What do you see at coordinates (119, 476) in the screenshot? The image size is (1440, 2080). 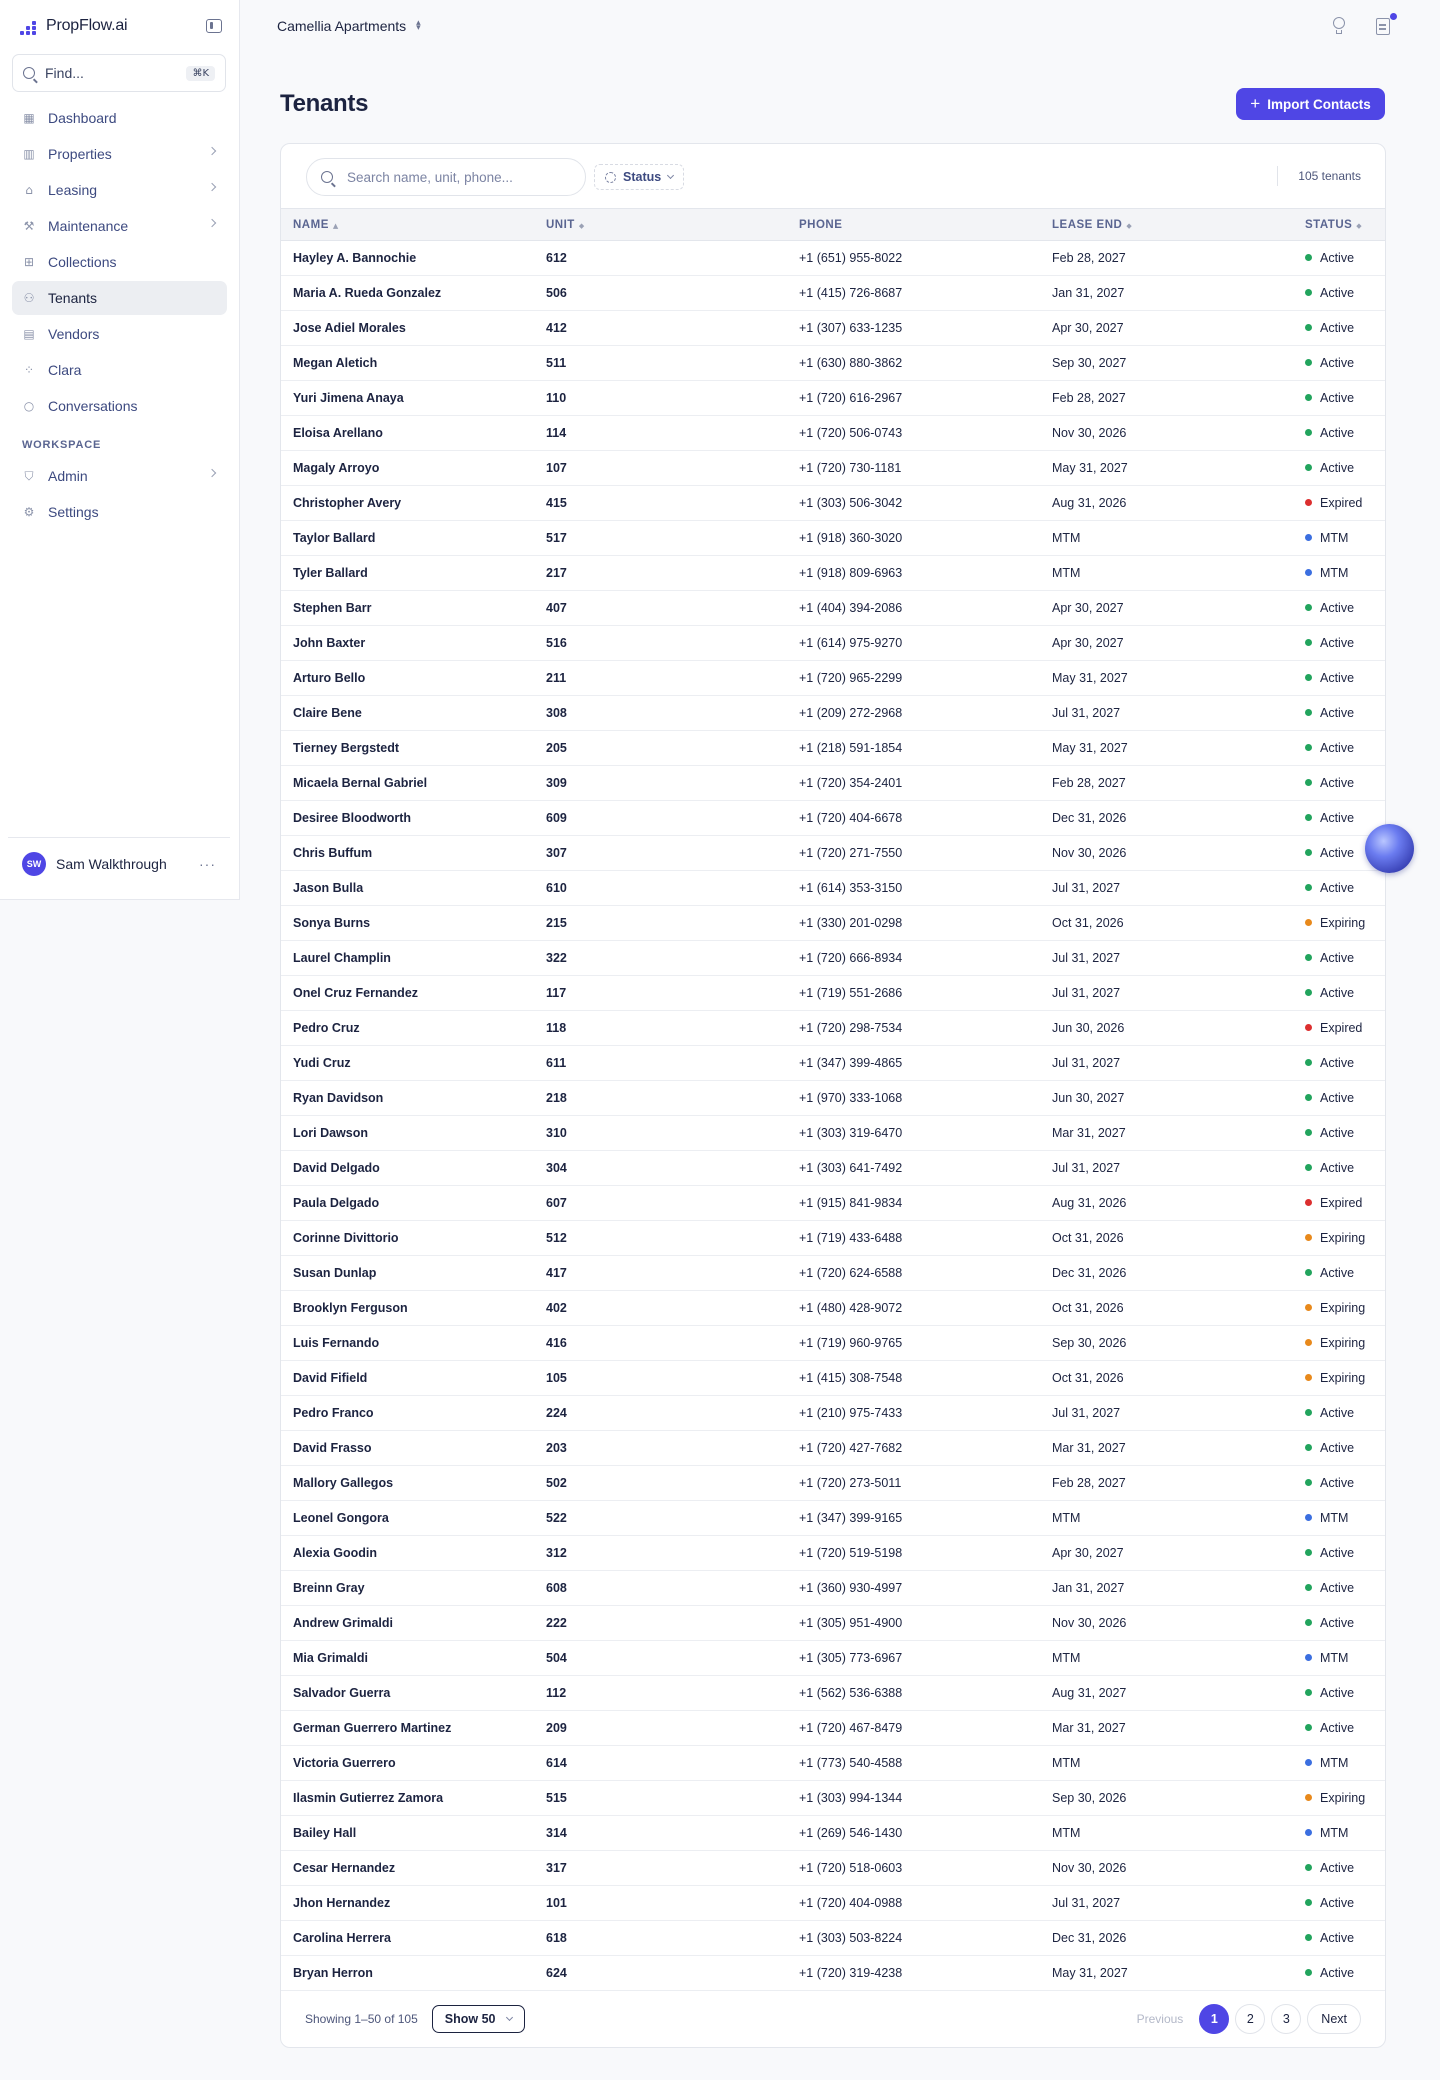 I see `sidebar-item-admin: ⛉ Admin` at bounding box center [119, 476].